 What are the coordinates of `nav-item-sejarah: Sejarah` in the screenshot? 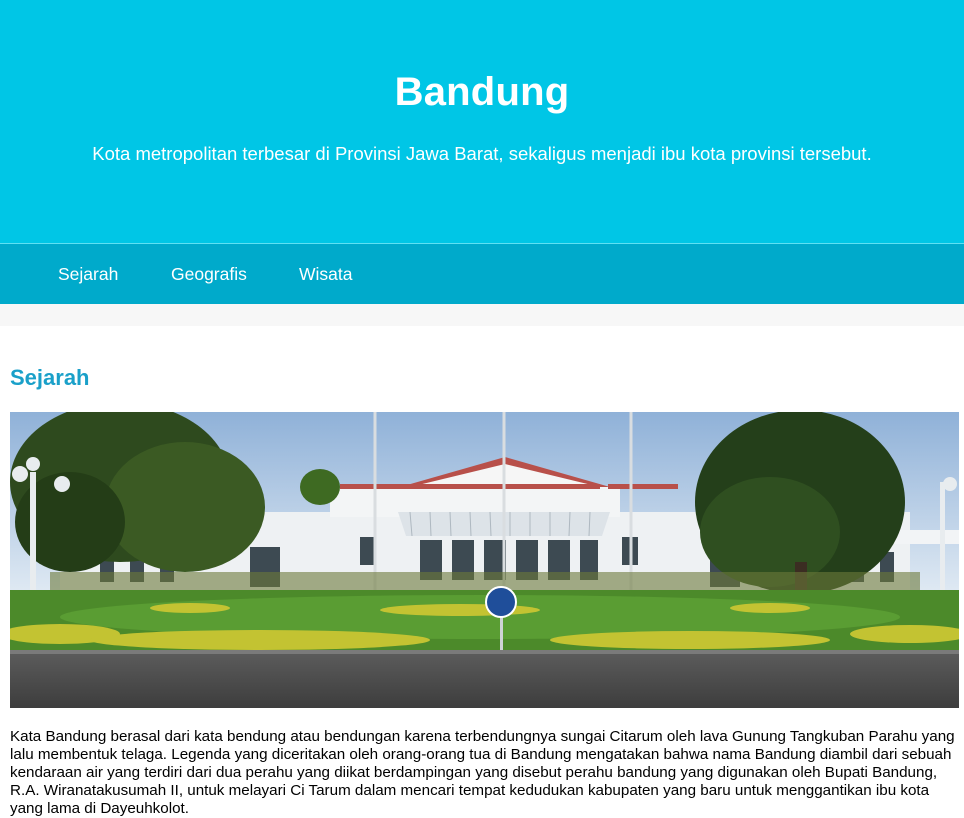 It's located at (88, 274).